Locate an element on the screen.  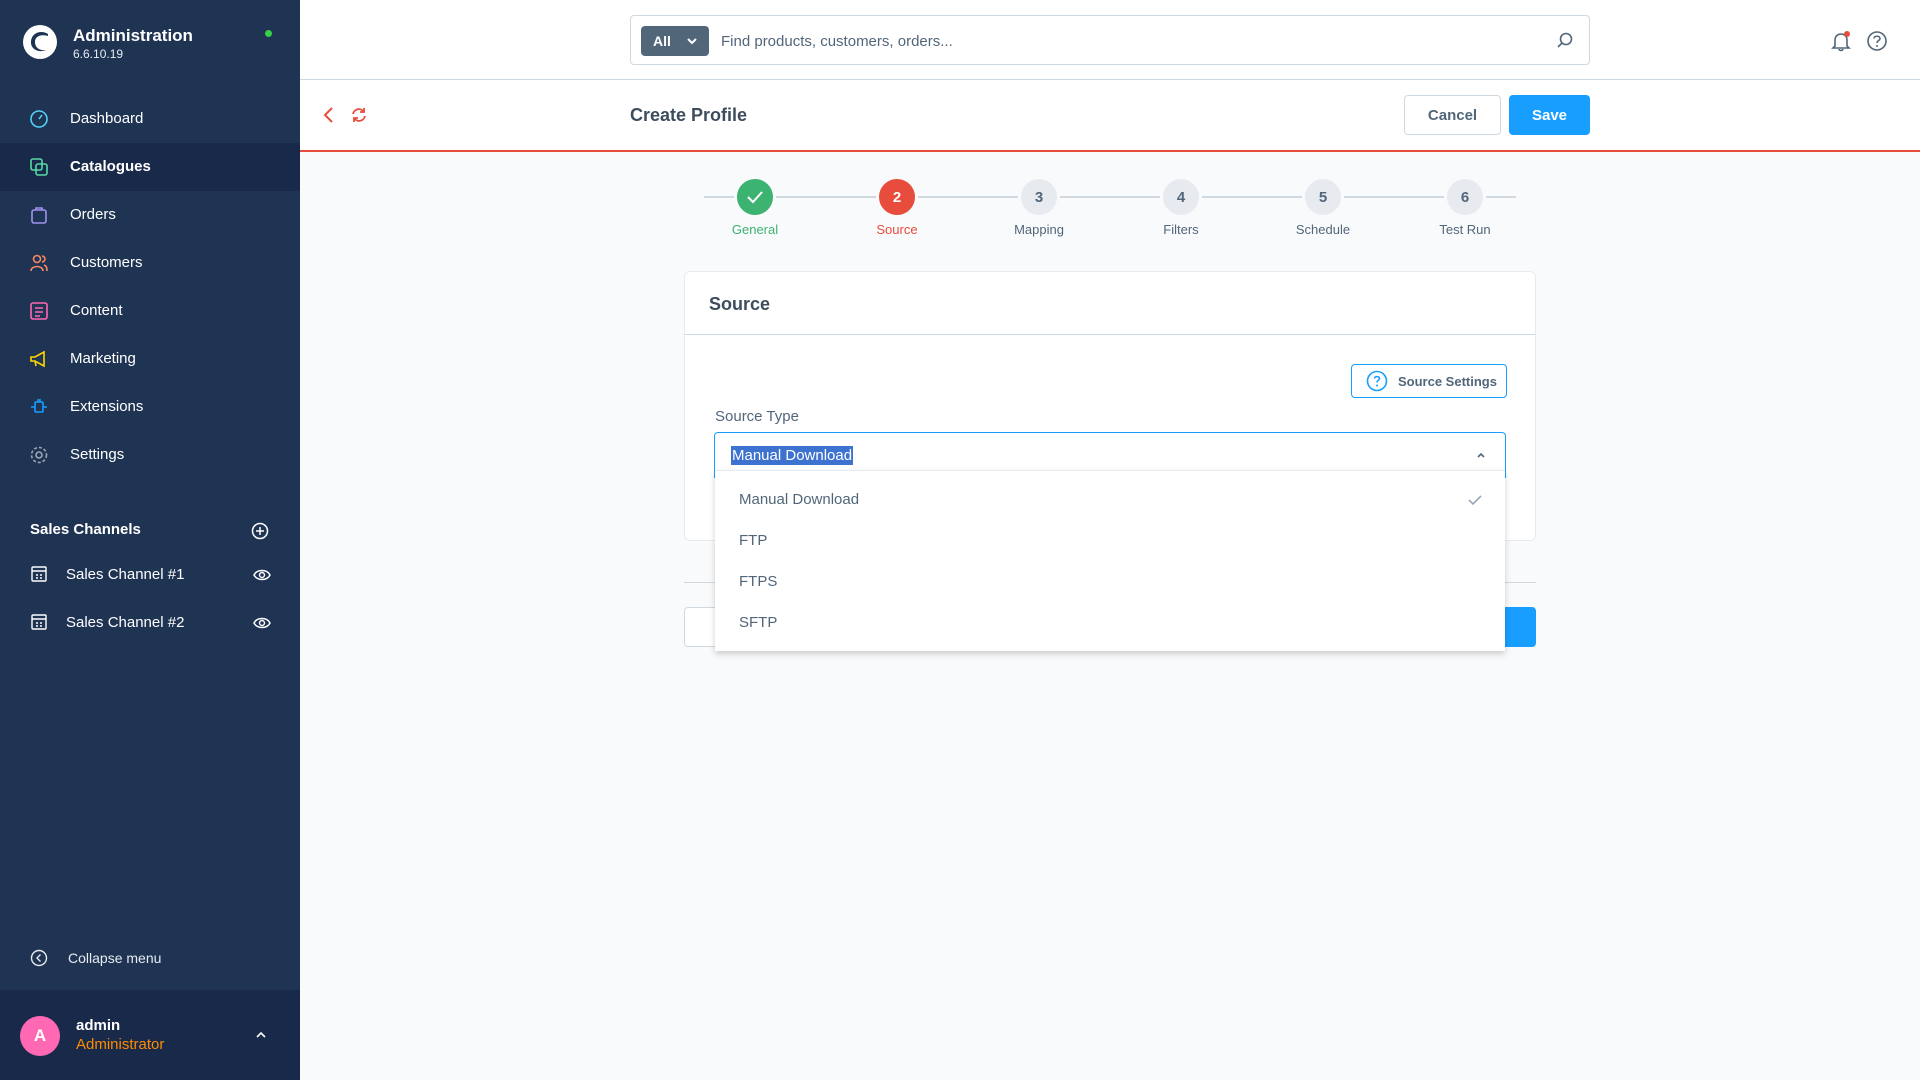
source-settings-button: Source Settings is located at coordinates (1429, 381).